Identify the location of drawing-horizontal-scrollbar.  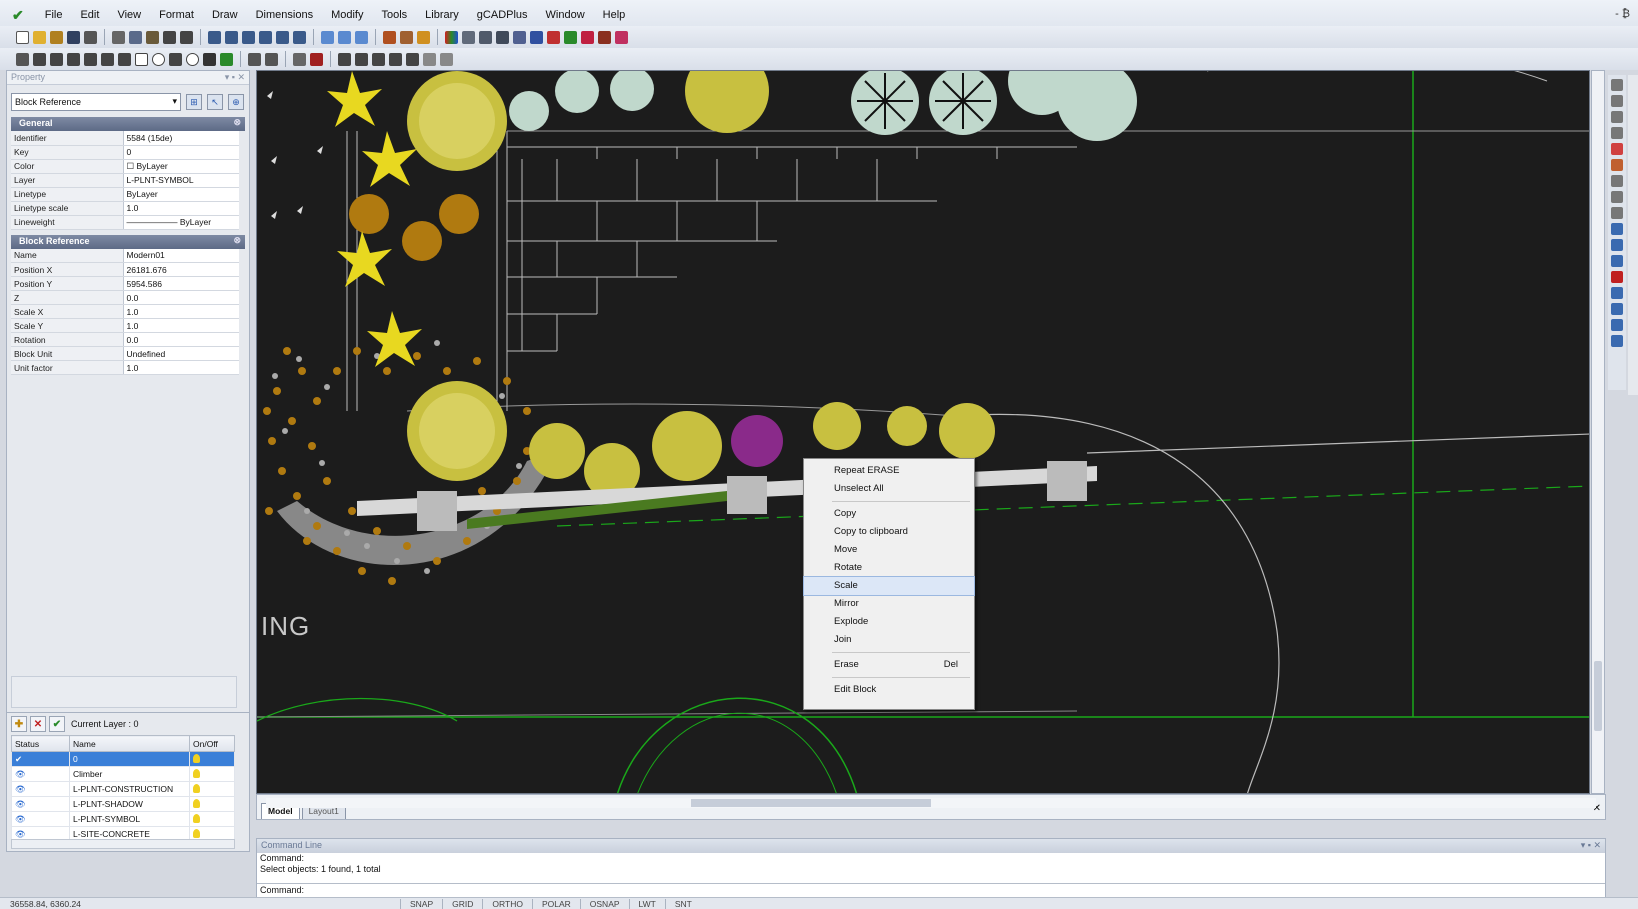
(931, 803).